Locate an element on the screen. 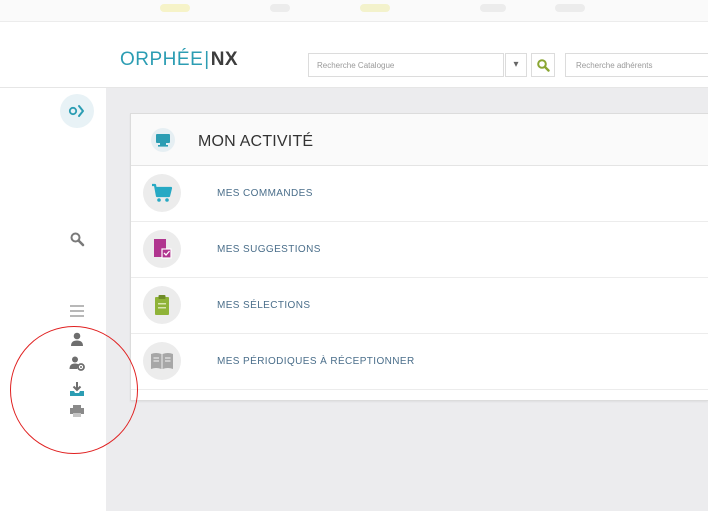 Image resolution: width=708 pixels, height=511 pixels. clipboard-icon is located at coordinates (162, 305).